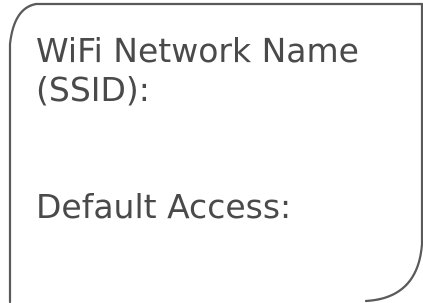 The width and height of the screenshot is (423, 303). Describe the element at coordinates (197, 50) in the screenshot. I see `ssid-label-line1: WiFi Network Name` at that location.